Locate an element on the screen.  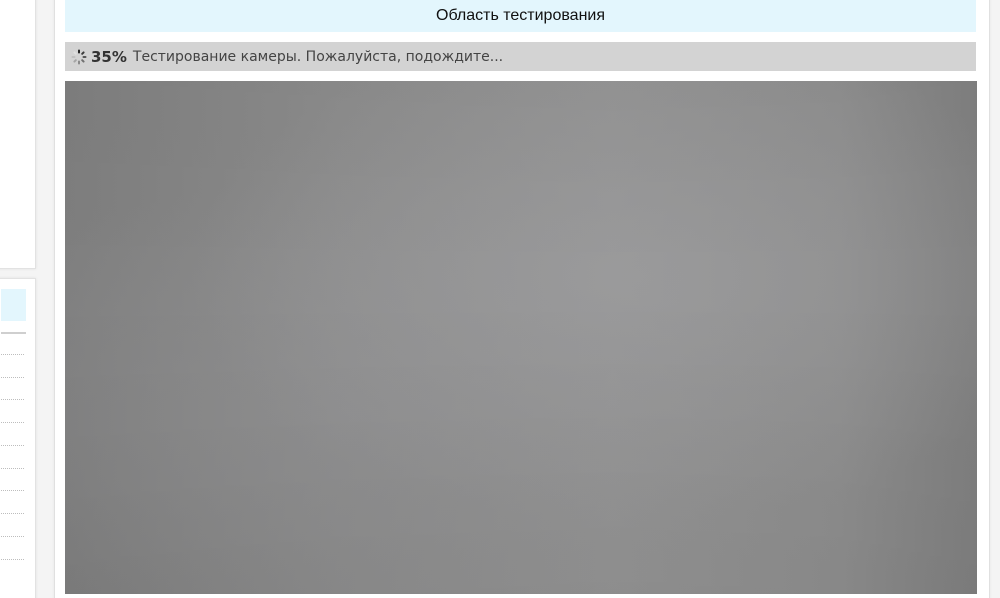
page-title: Область тестирования is located at coordinates (520, 15).